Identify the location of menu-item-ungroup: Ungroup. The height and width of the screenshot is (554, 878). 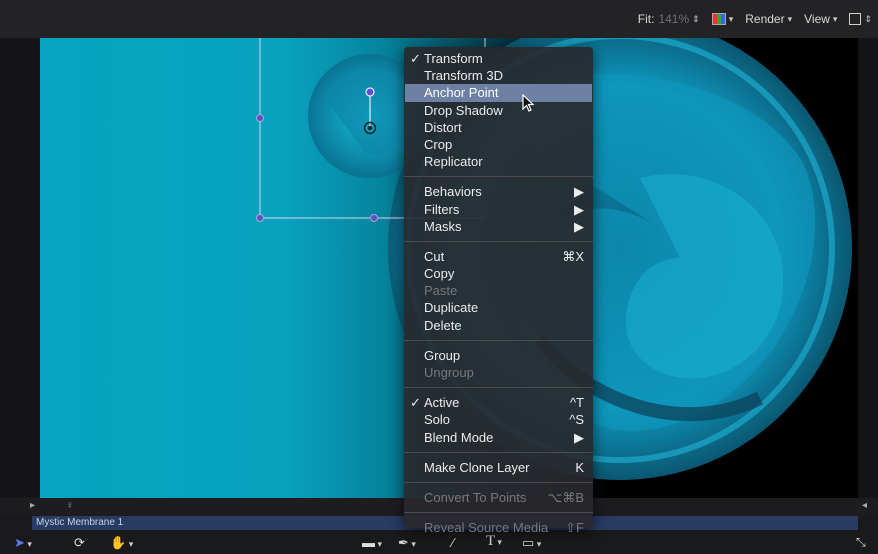
(449, 372).